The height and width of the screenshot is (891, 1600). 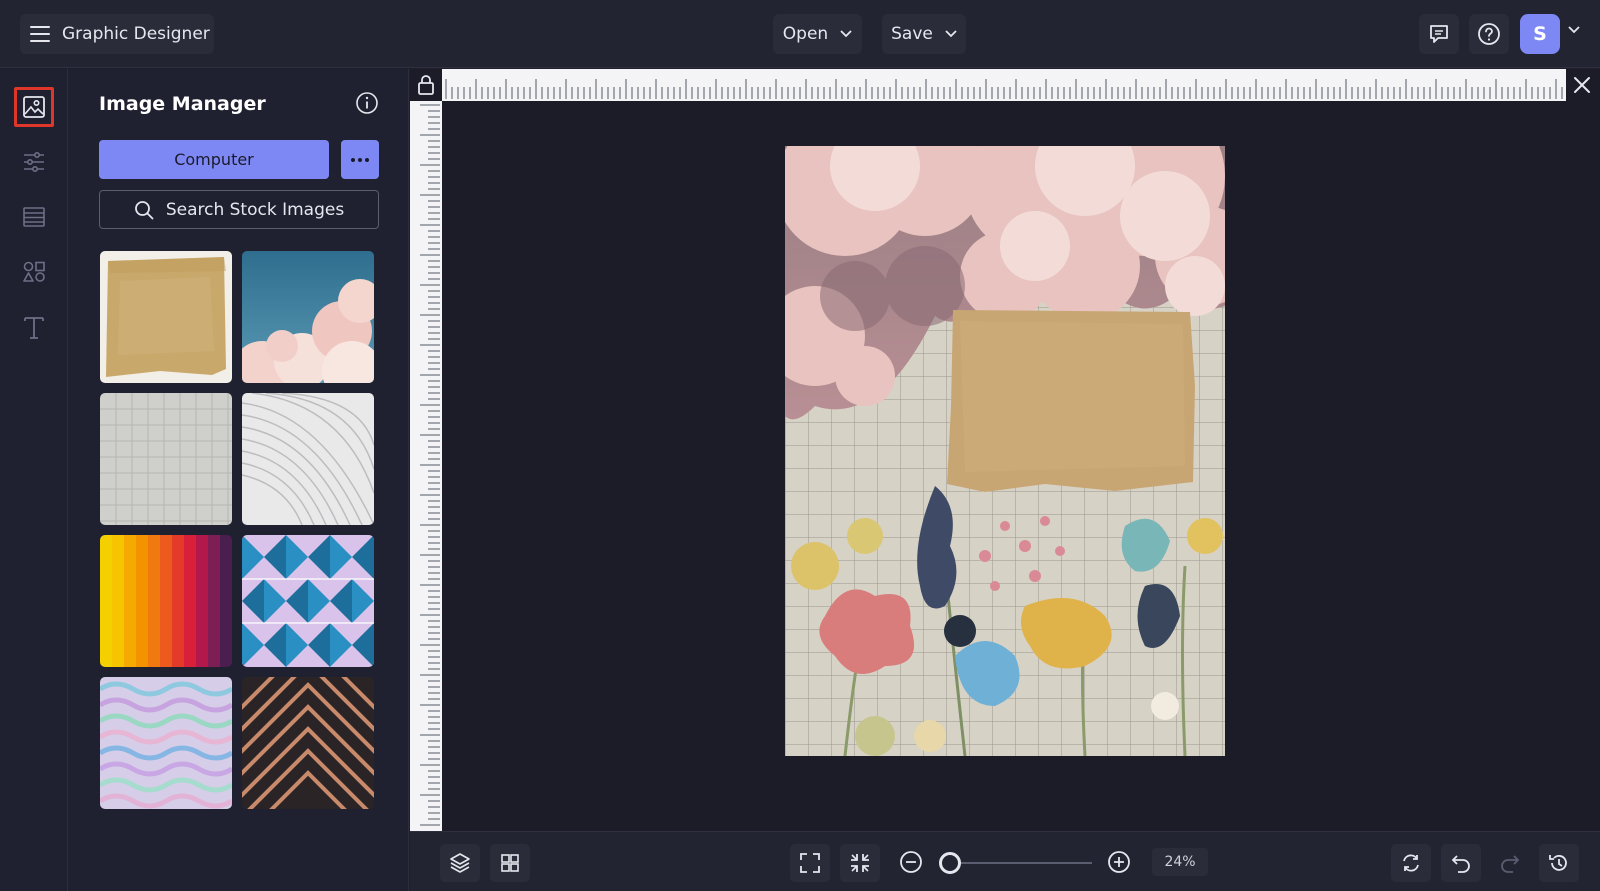 I want to click on fit-to-screen-button, so click(x=810, y=863).